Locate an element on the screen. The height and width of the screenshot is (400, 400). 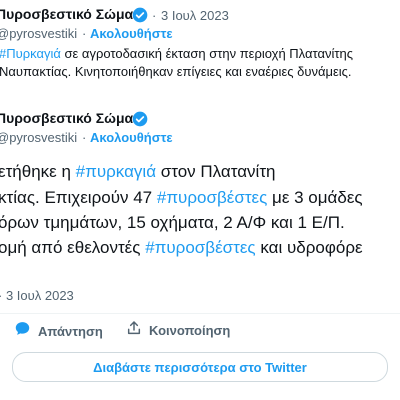
tweet1-author-name: Πυροσβεστικό Σώμα is located at coordinates (66, 14).